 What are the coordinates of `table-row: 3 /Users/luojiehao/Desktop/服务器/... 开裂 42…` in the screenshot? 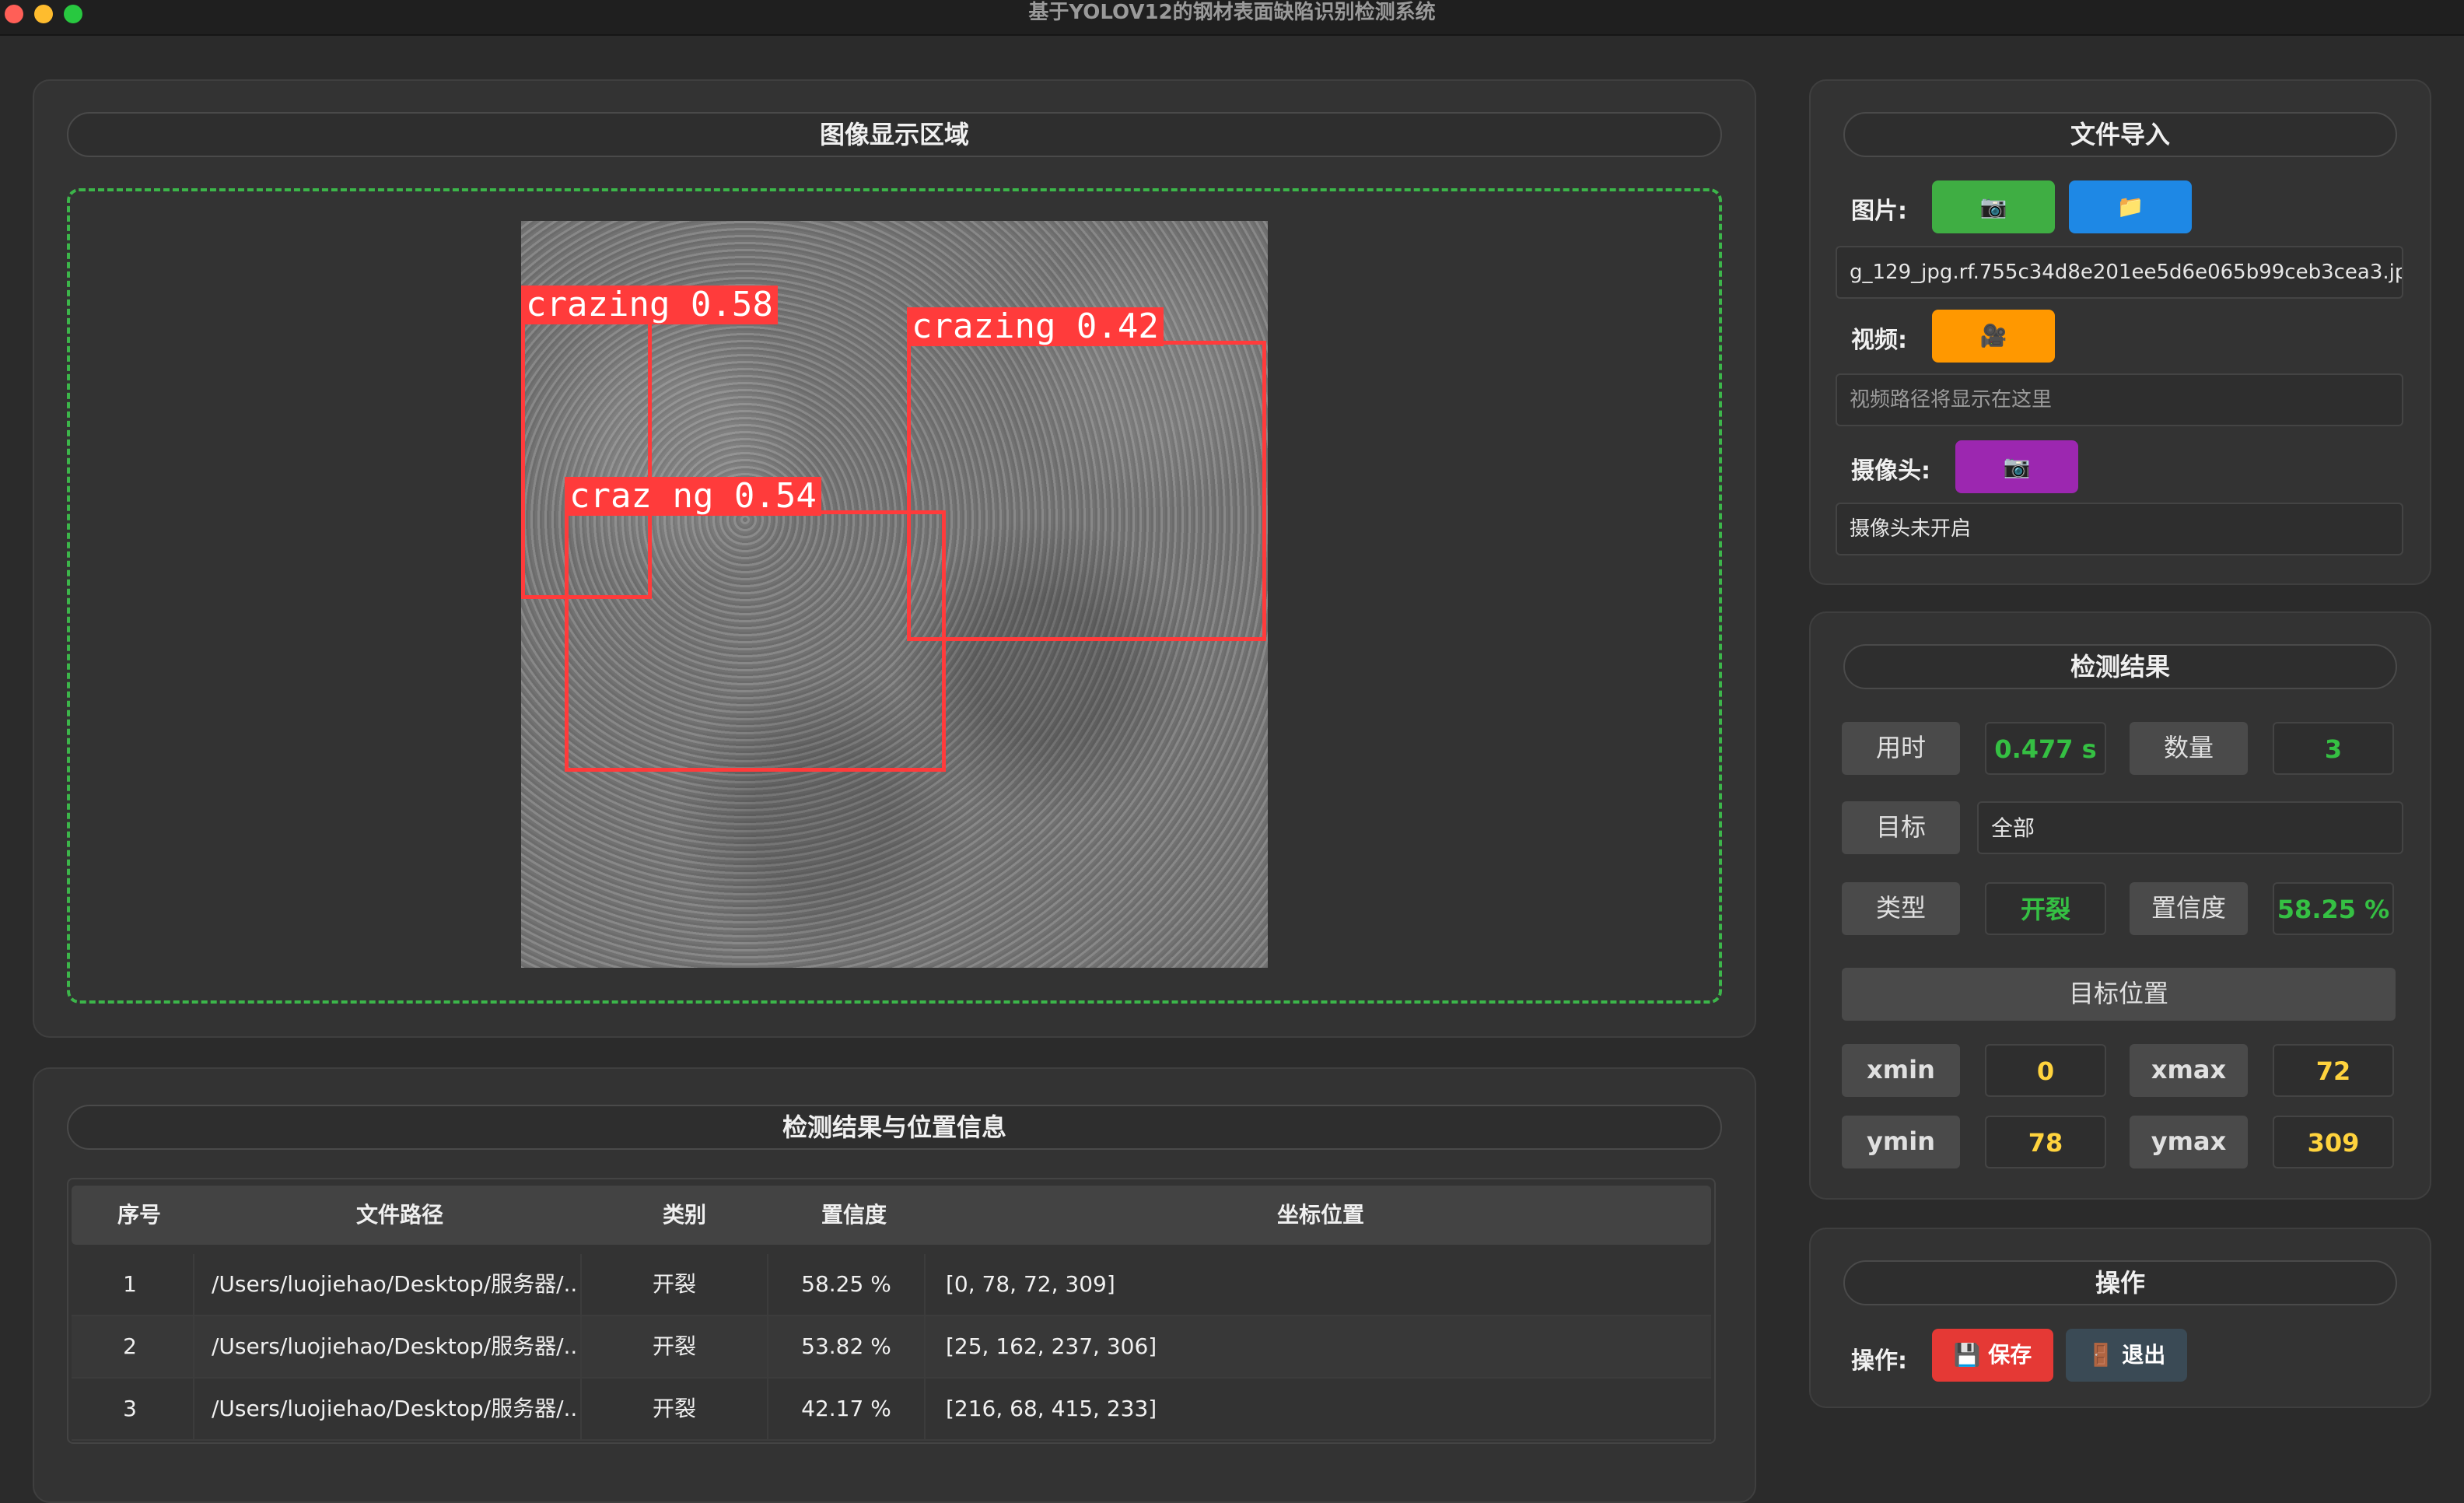 It's located at (892, 1410).